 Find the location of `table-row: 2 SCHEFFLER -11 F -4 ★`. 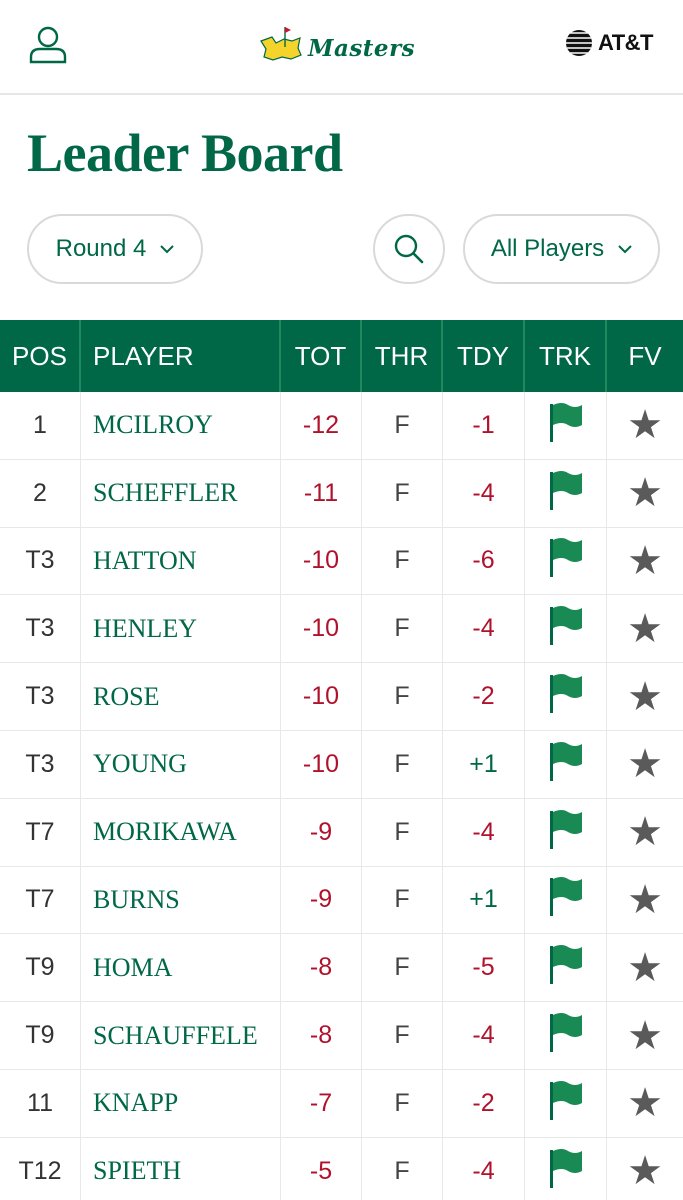

table-row: 2 SCHEFFLER -11 F -4 ★ is located at coordinates (341, 493).